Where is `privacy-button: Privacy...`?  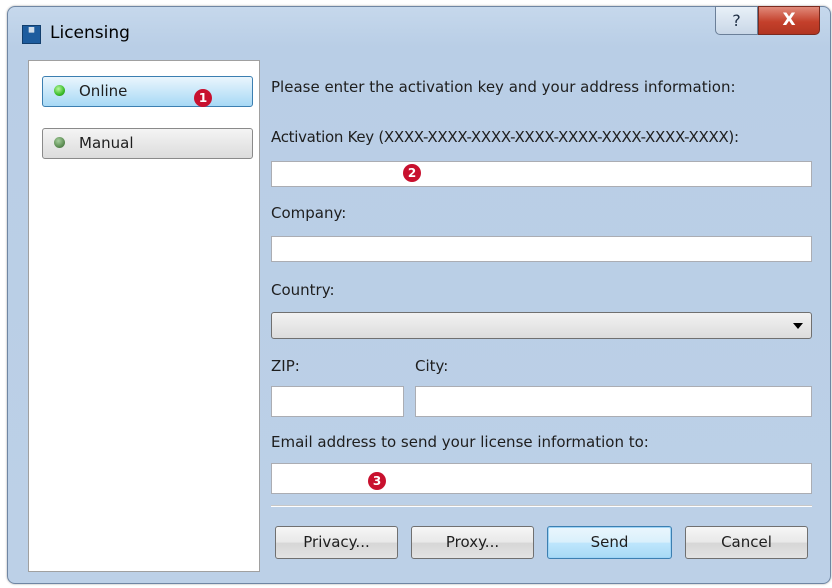 privacy-button: Privacy... is located at coordinates (336, 542).